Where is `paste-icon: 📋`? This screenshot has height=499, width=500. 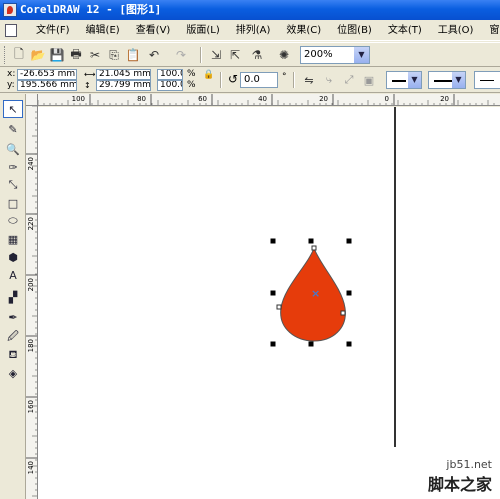 paste-icon: 📋 is located at coordinates (133, 55).